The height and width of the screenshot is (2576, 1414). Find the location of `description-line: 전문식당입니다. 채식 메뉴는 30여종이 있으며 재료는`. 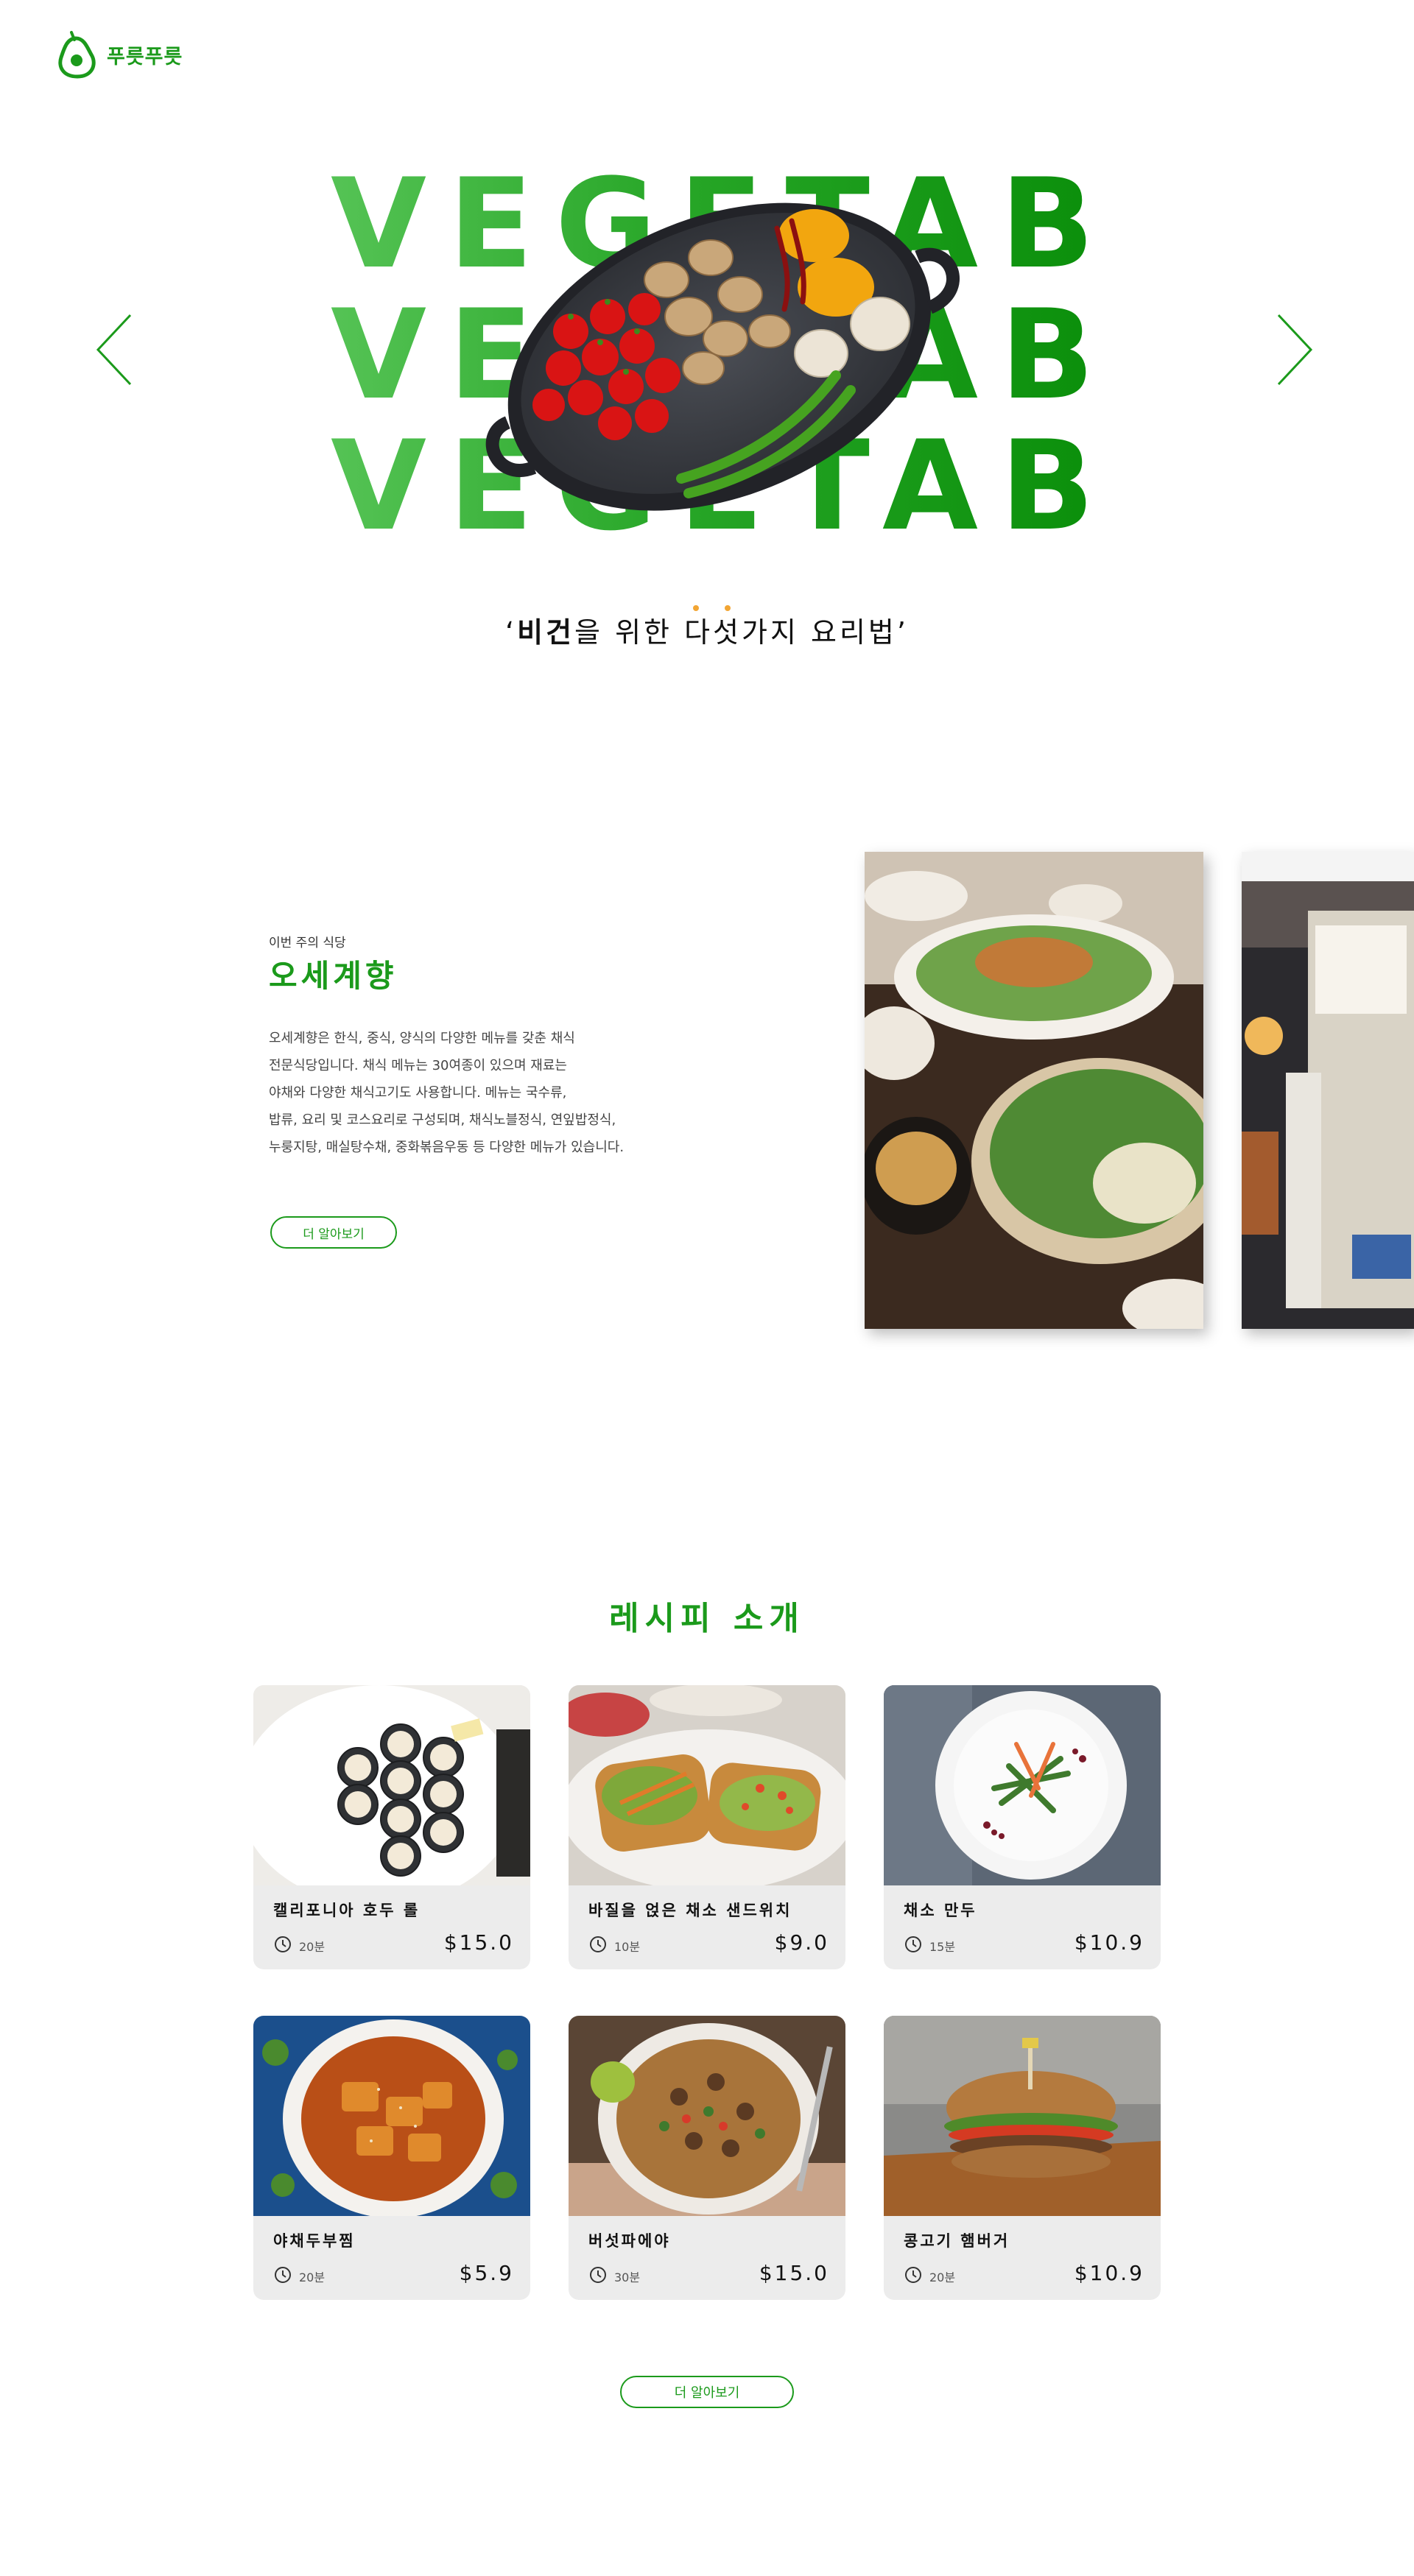

description-line: 전문식당입니다. 채식 메뉴는 30여종이 있으며 재료는 is located at coordinates (418, 1065).